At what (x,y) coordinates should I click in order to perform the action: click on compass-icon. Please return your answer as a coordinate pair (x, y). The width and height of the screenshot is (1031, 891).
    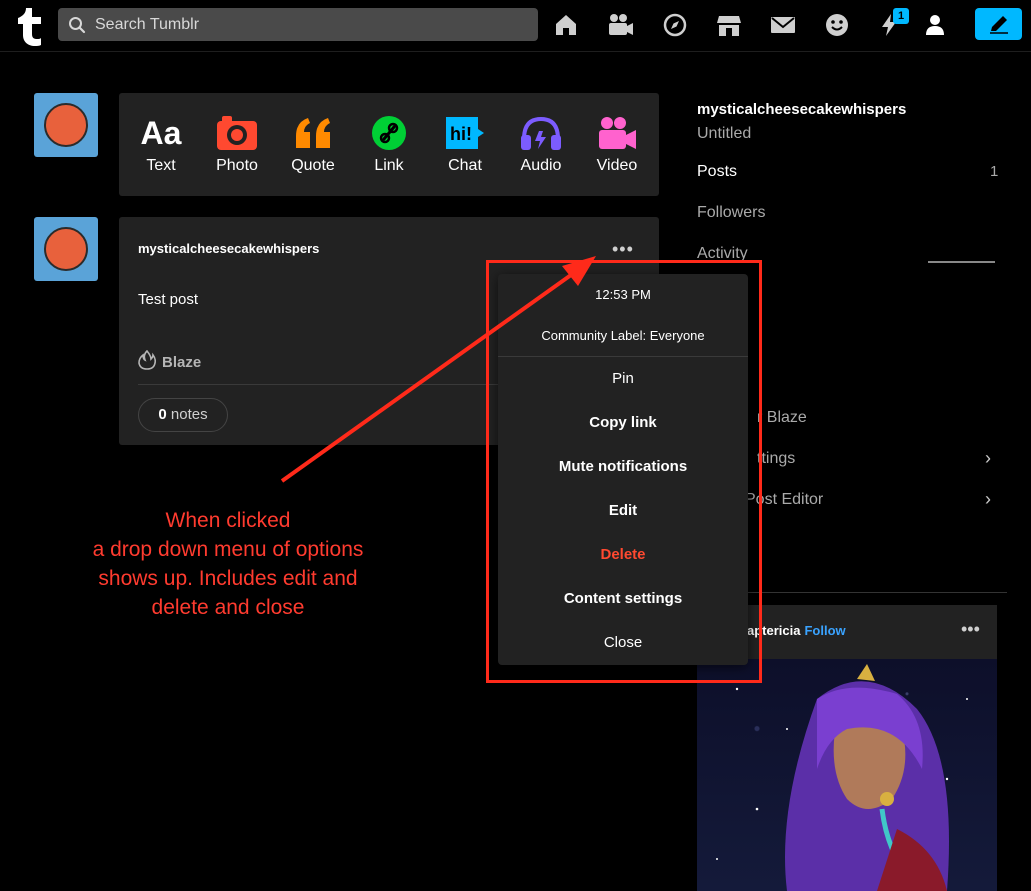
    Looking at the image, I should click on (675, 25).